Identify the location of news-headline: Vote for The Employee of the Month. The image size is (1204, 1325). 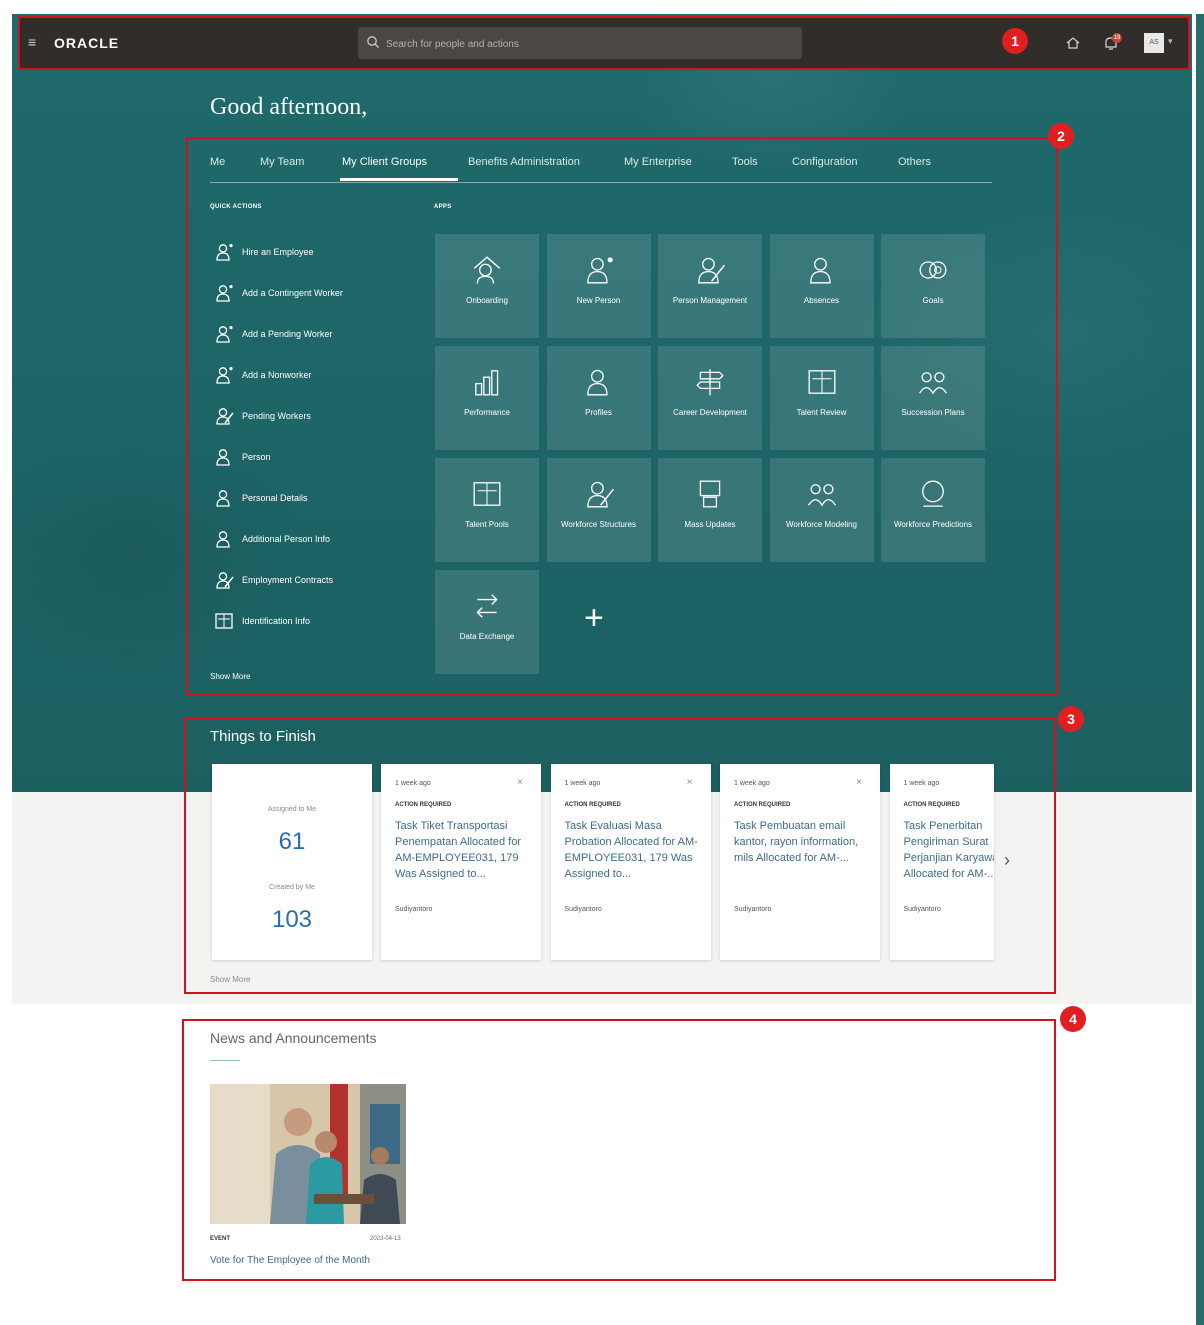
(290, 1260).